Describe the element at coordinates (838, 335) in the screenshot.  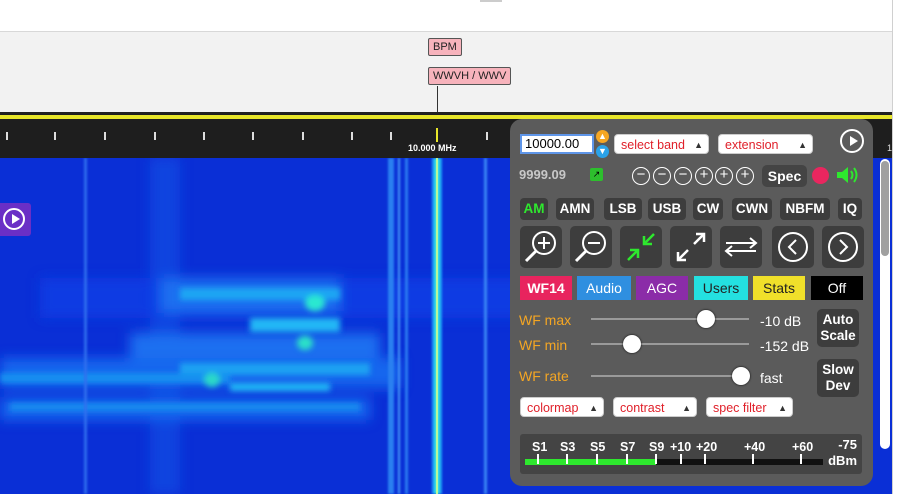
I see `auto-scale-label-2: Scale` at that location.